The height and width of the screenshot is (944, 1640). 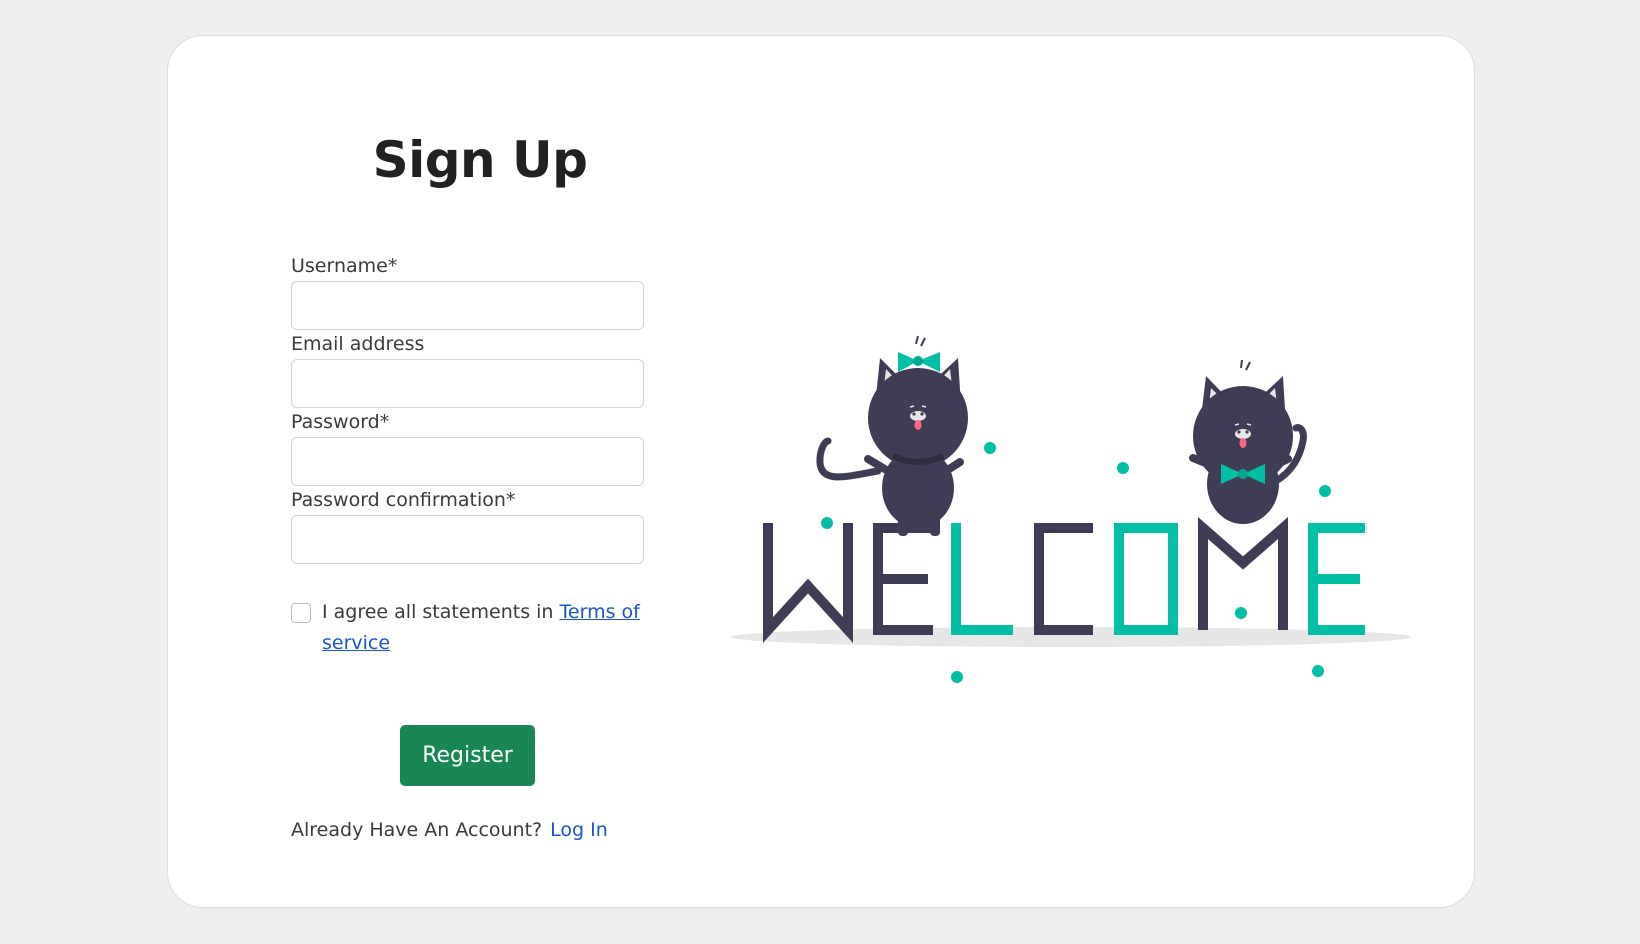 I want to click on letter-l, so click(x=982, y=579).